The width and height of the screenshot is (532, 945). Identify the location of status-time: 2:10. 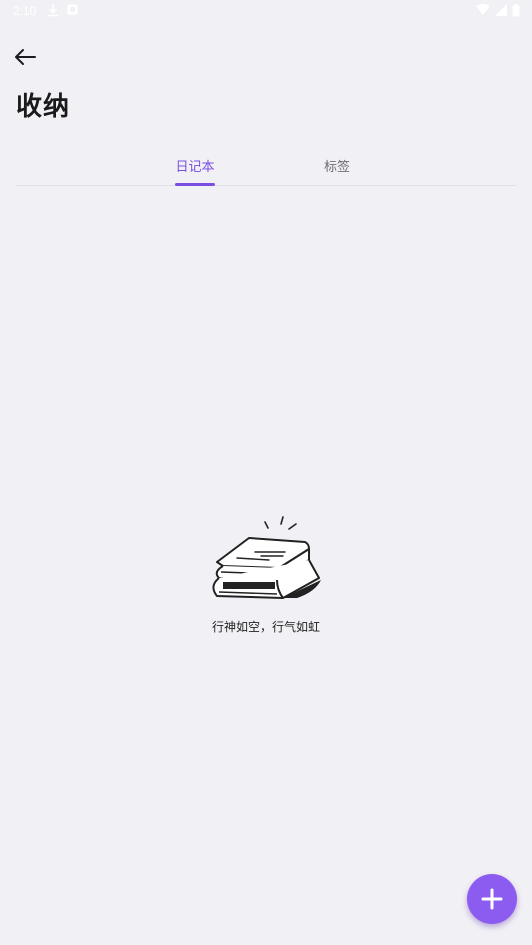
(25, 11).